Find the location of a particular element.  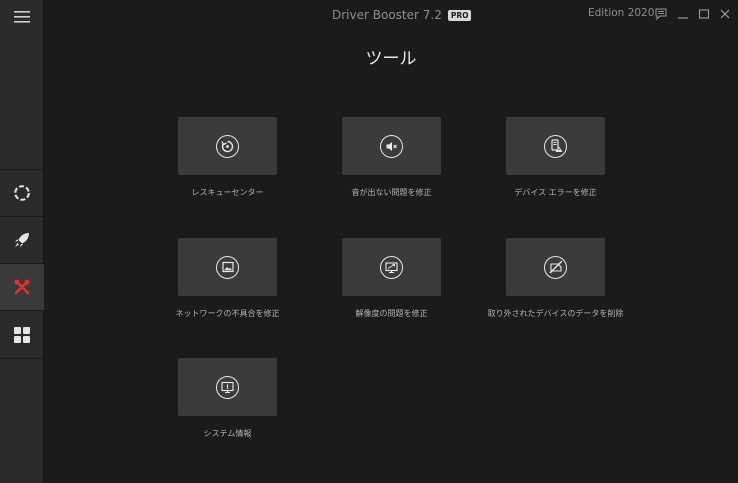

sidebar-item-scan is located at coordinates (22, 192).